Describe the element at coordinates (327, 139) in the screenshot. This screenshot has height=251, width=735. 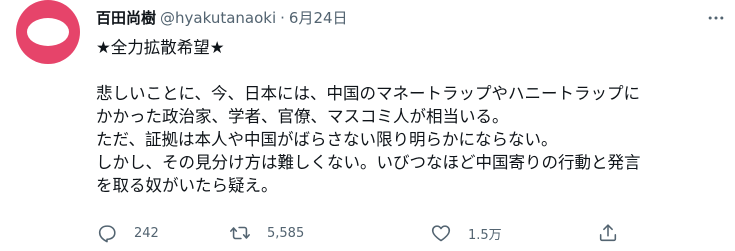
I see `tweet-line: ただ、証拠は本人や中国がばらさない限り明らかにならない。` at that location.